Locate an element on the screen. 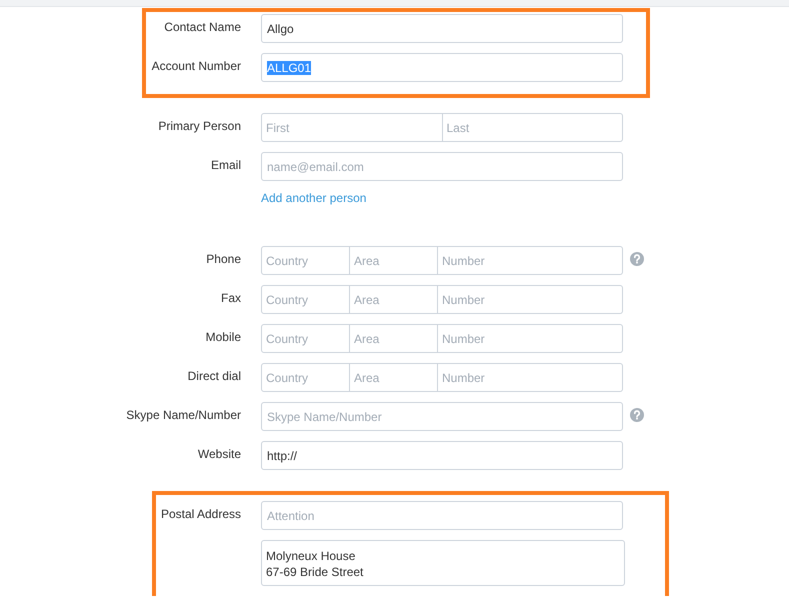 Image resolution: width=789 pixels, height=599 pixels. input-field: Allgo is located at coordinates (442, 28).